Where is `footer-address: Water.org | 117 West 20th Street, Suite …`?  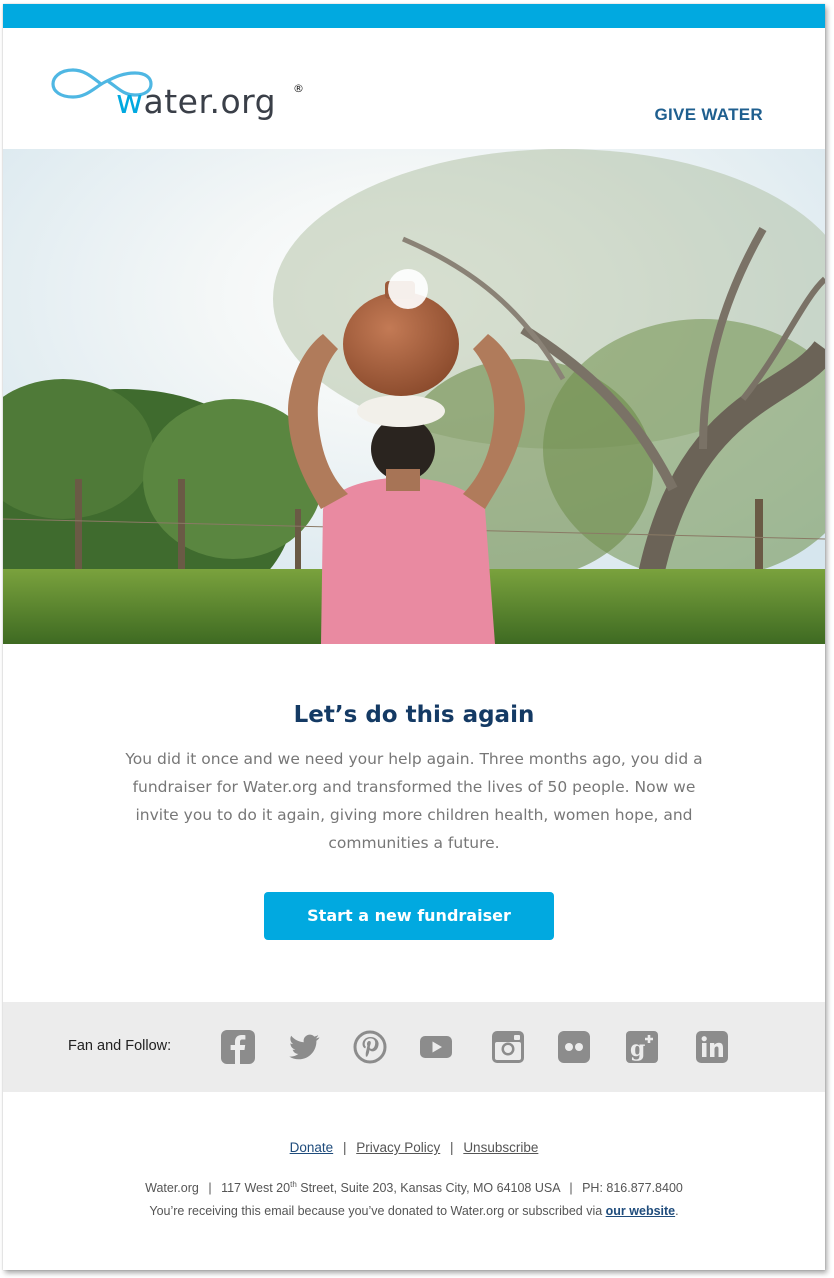
footer-address: Water.org | 117 West 20th Street, Suite … is located at coordinates (414, 1187).